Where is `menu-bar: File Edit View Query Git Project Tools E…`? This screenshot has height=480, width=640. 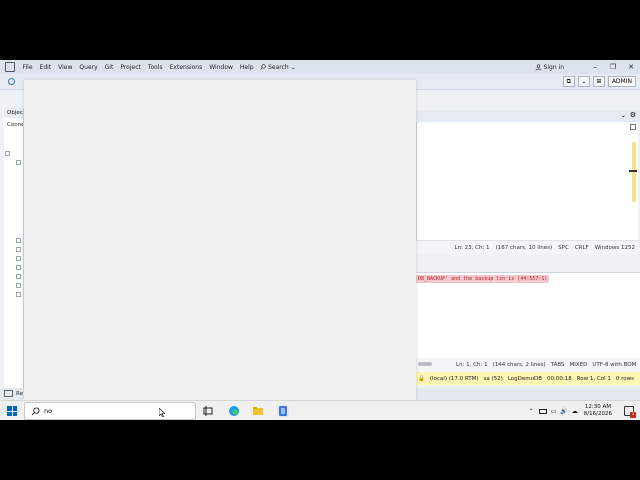 menu-bar: File Edit View Query Git Project Tools E… is located at coordinates (320, 67).